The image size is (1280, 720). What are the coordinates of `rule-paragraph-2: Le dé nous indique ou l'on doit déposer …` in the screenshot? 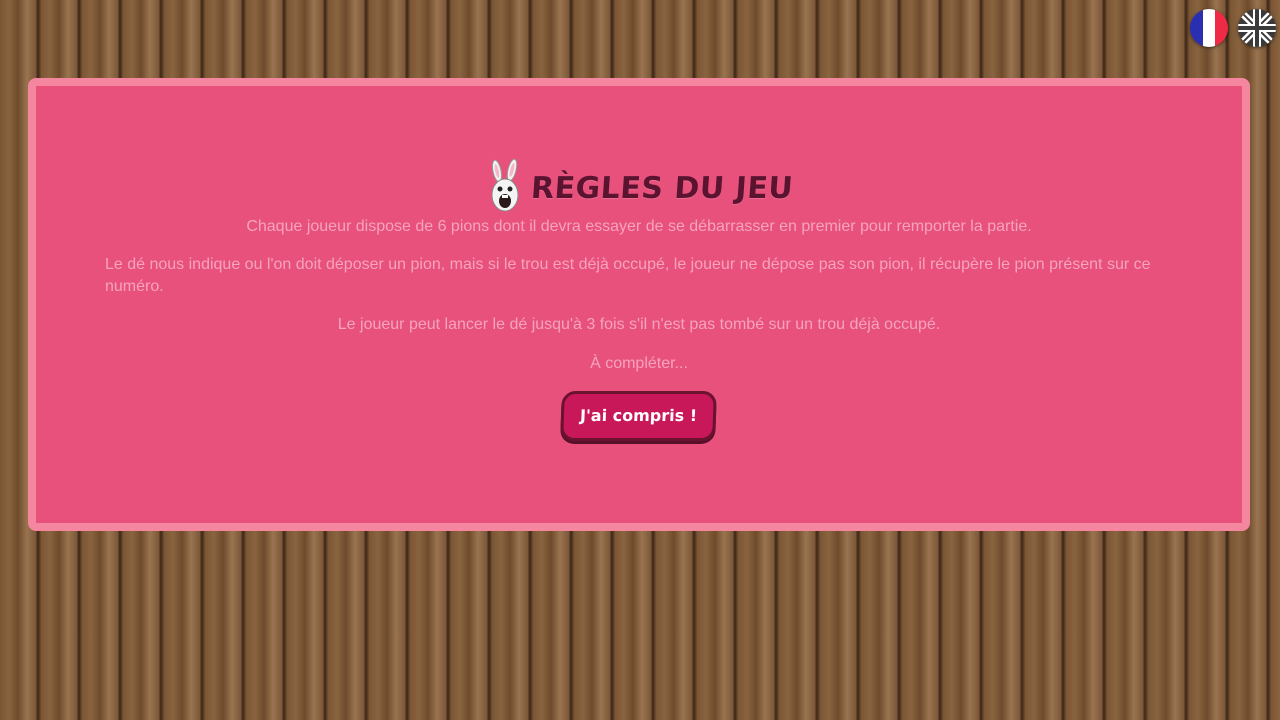 It's located at (628, 275).